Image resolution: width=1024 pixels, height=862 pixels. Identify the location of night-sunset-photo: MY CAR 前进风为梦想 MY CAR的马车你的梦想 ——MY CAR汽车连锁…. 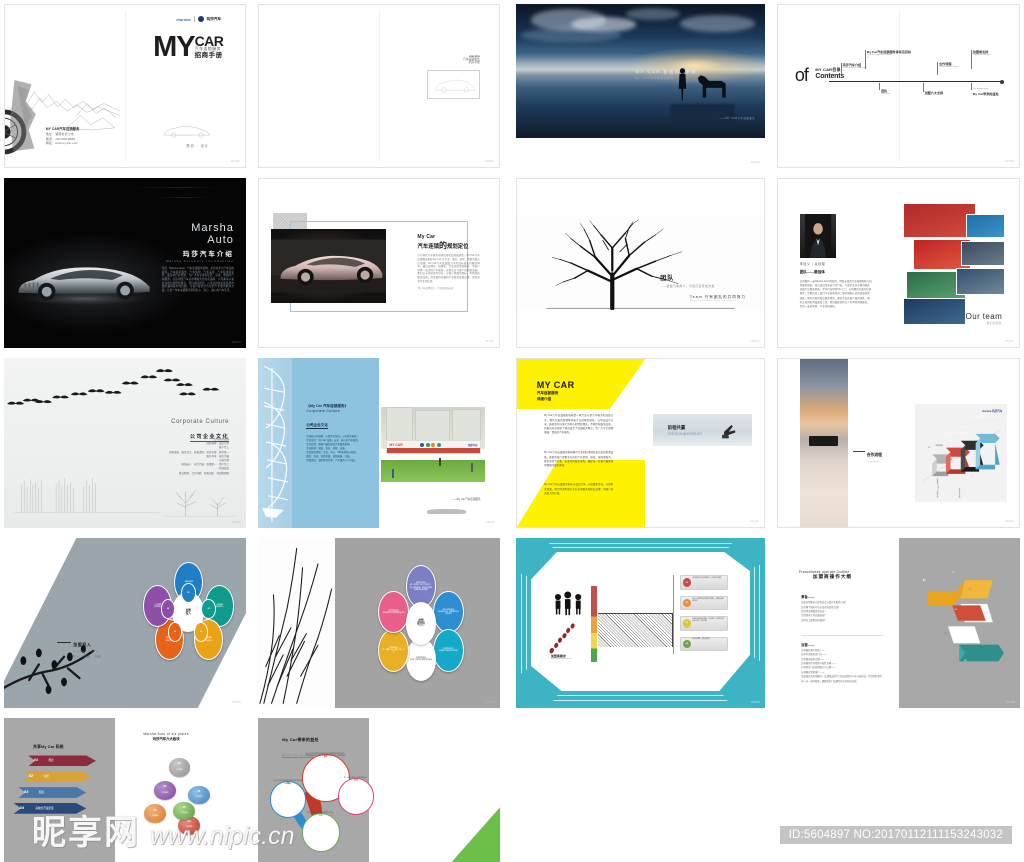
(640, 71).